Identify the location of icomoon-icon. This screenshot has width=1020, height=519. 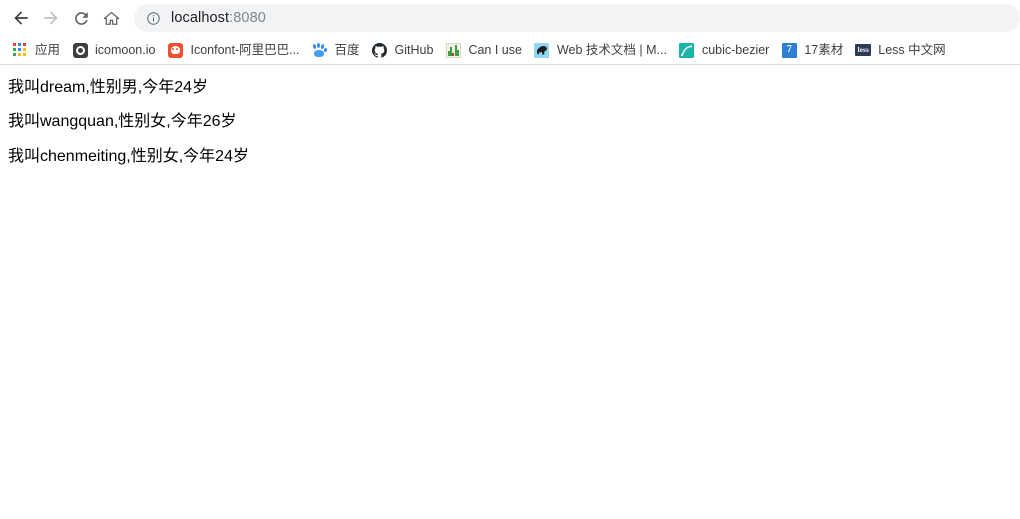
(80, 50).